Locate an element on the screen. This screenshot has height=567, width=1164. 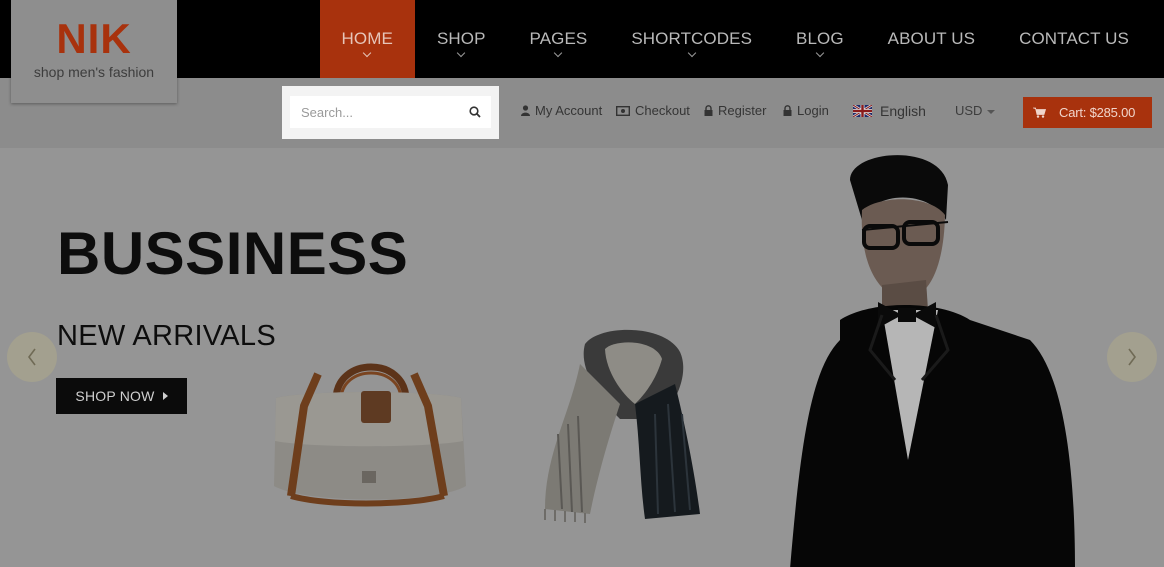
nav-item-pages: PAGES is located at coordinates (559, 39).